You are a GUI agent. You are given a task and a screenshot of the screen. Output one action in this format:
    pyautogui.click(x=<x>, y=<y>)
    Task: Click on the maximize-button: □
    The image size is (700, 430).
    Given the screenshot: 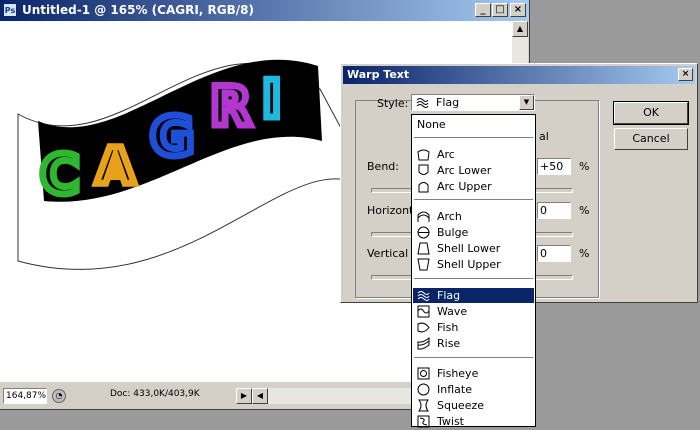 What is the action you would take?
    pyautogui.click(x=500, y=10)
    